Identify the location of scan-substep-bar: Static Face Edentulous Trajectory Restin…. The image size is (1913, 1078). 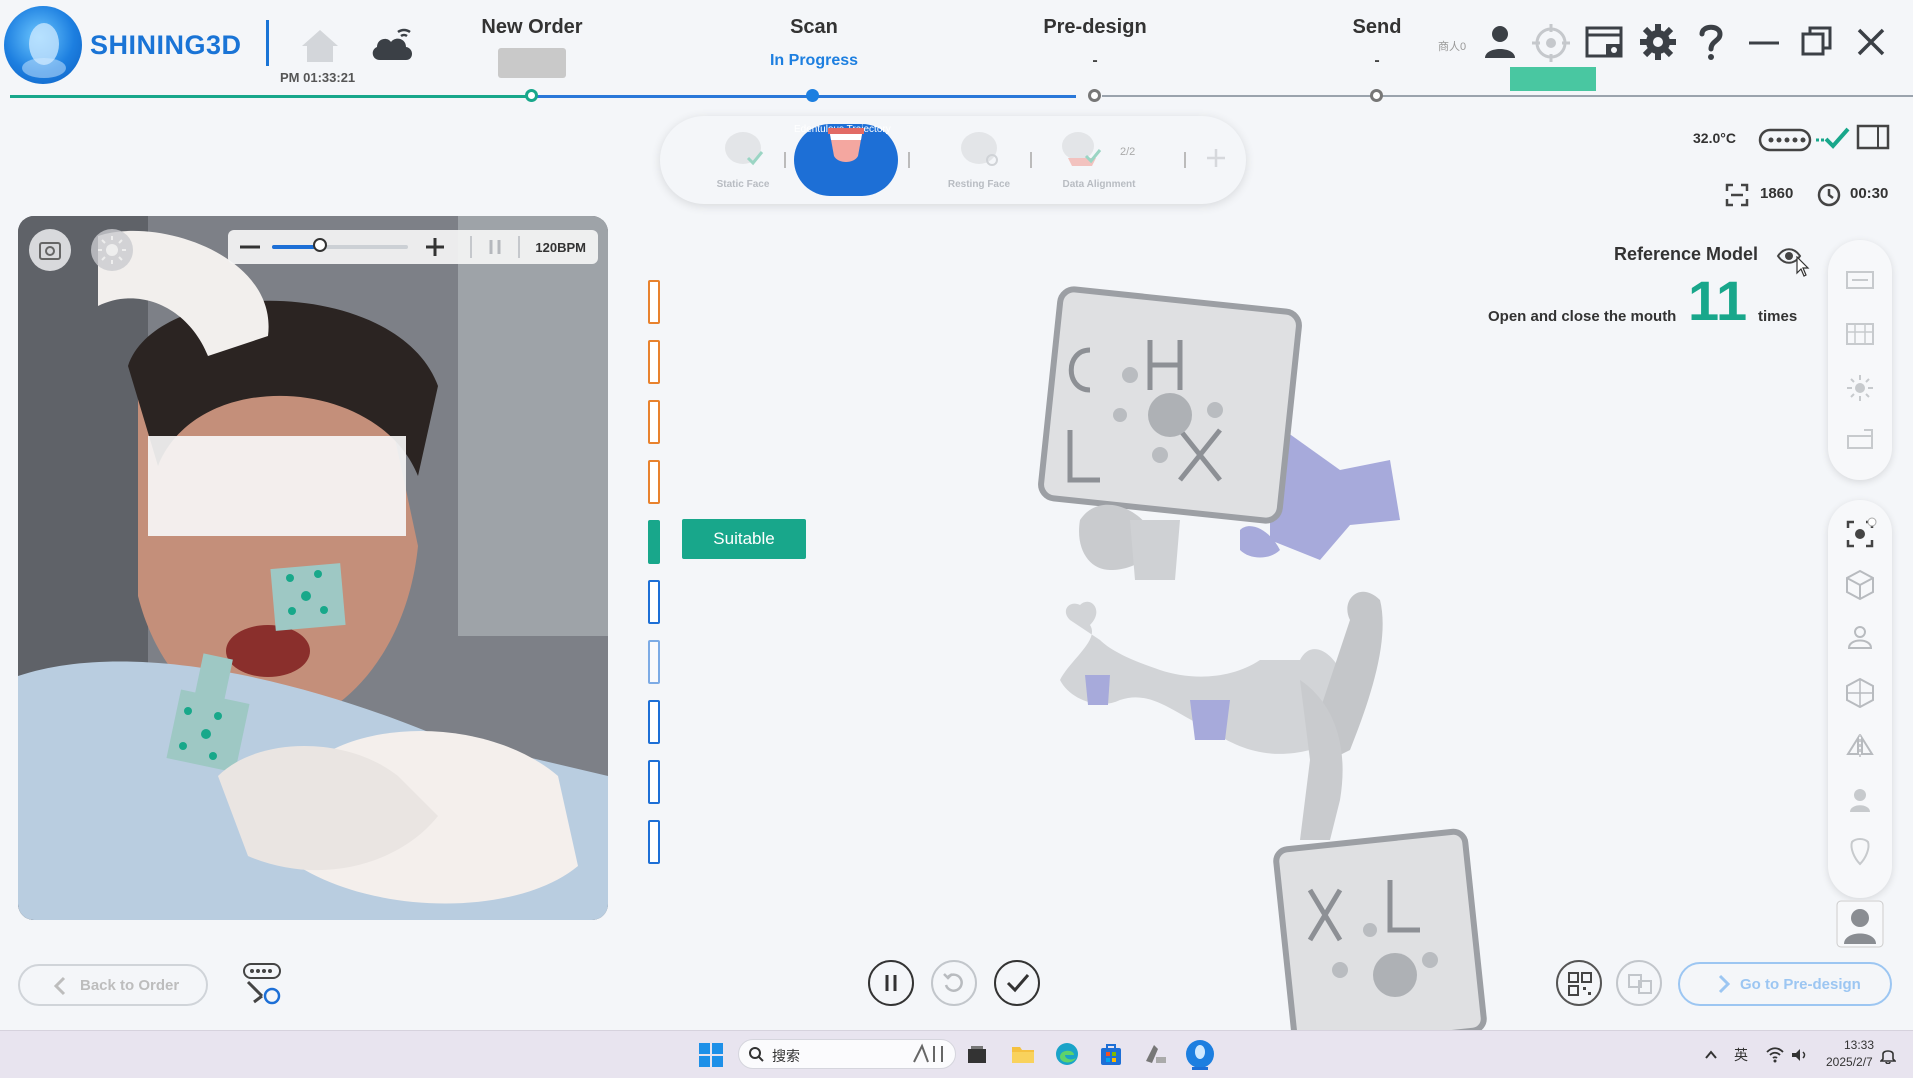
(953, 160).